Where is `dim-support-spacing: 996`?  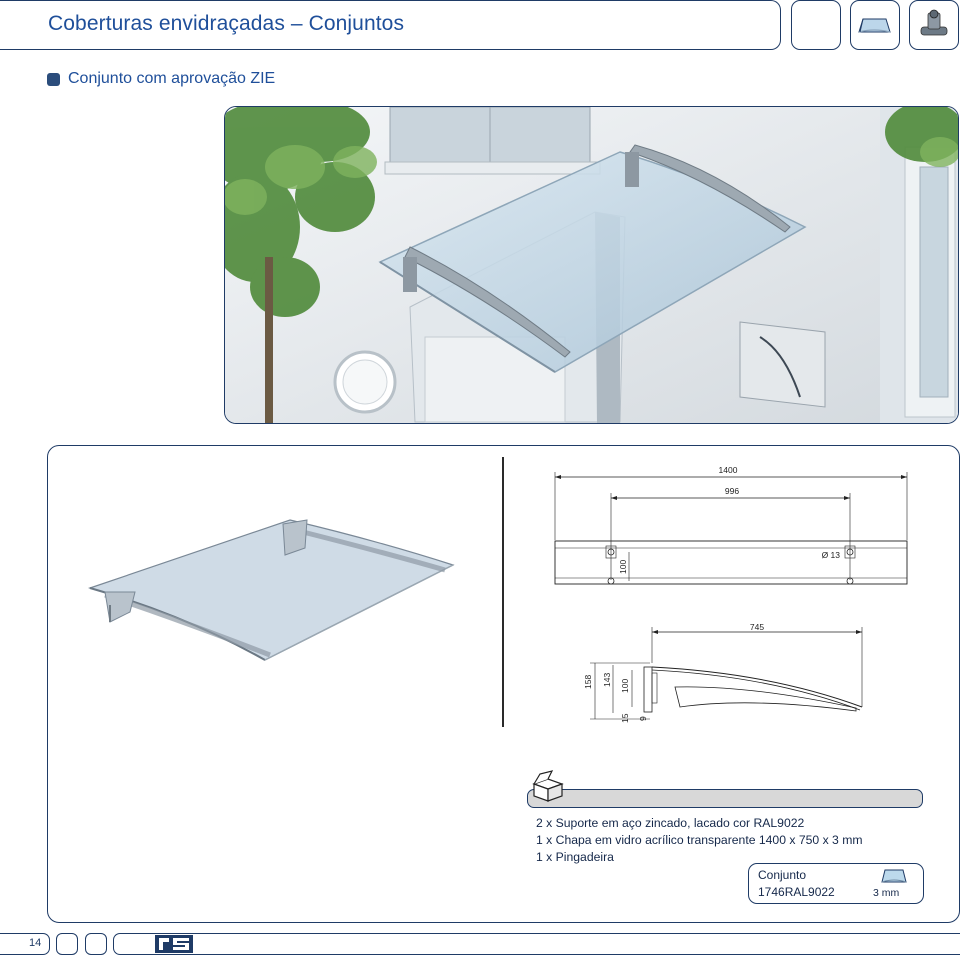
dim-support-spacing: 996 is located at coordinates (732, 491).